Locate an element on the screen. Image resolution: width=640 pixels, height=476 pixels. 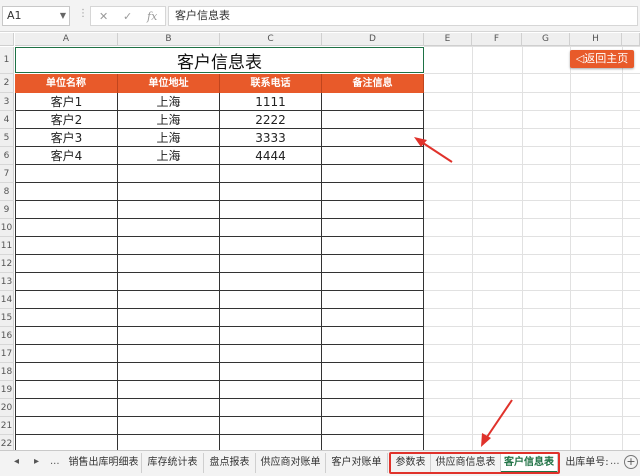
column-header-a: A is located at coordinates (66, 39).